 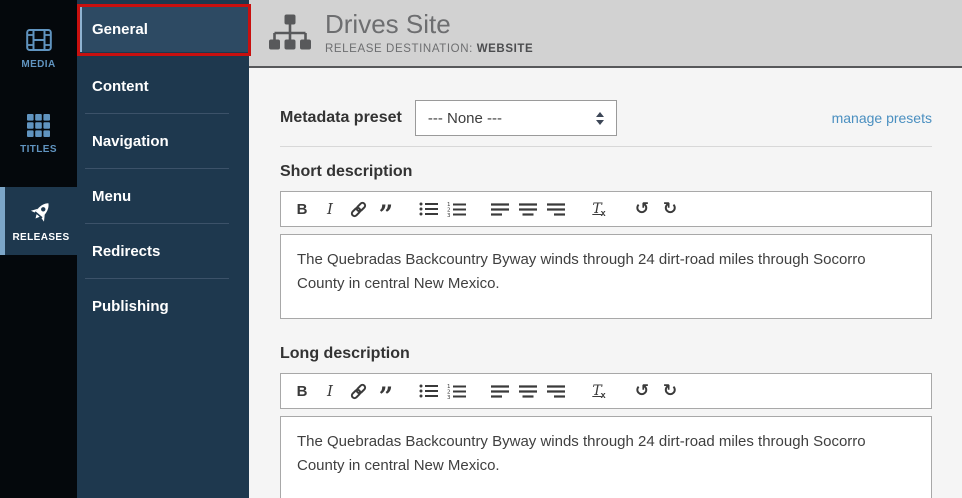 What do you see at coordinates (505, 48) in the screenshot?
I see `release-destination-value: WEBSITE` at bounding box center [505, 48].